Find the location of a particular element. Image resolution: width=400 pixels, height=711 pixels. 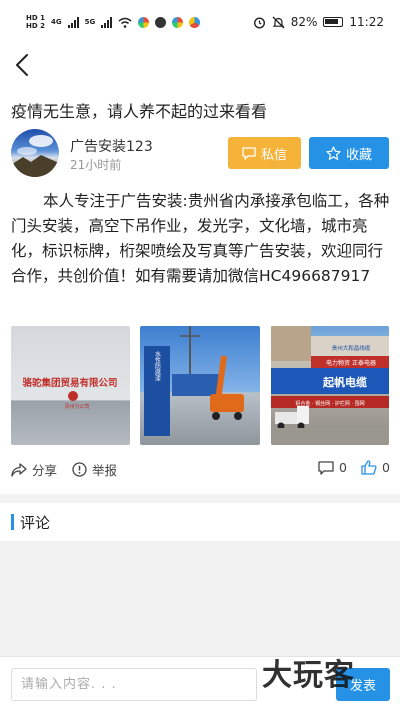

comment-count-button: 0 is located at coordinates (332, 467).